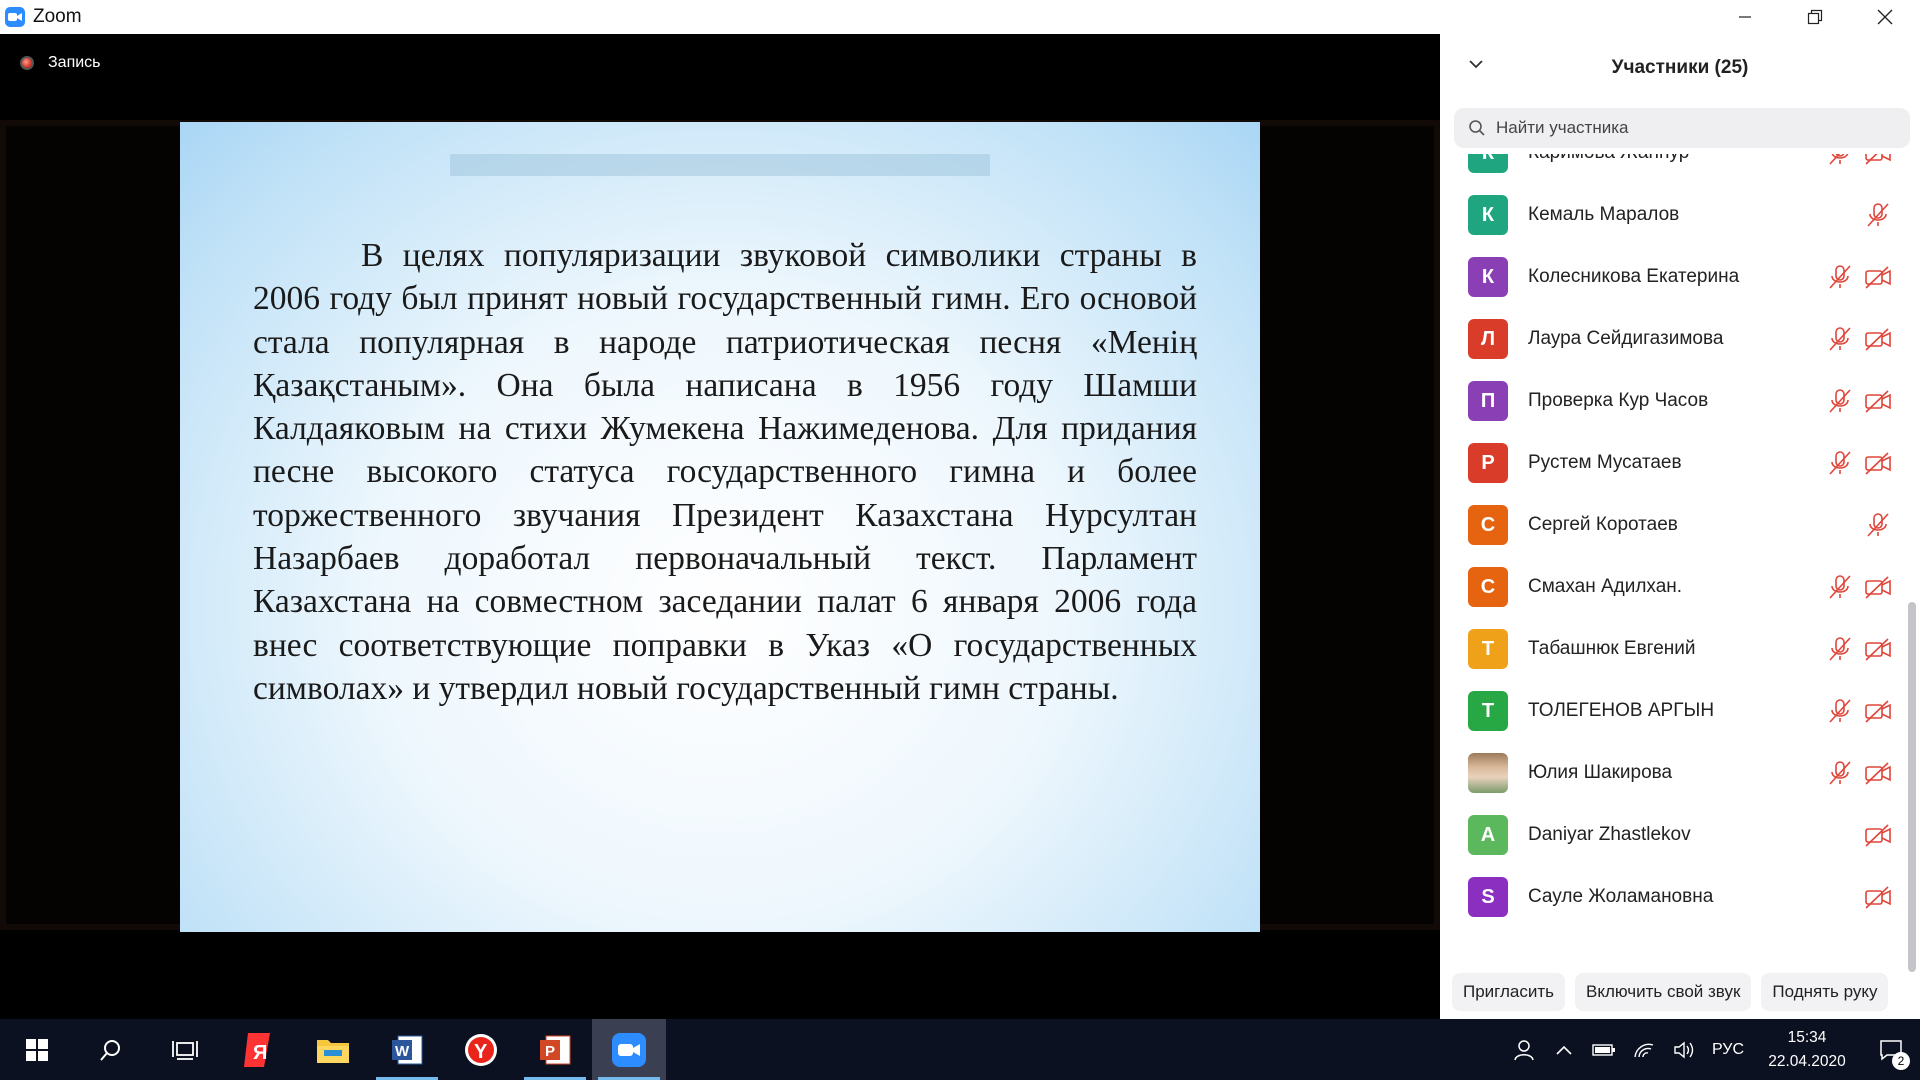 This screenshot has width=1920, height=1080. Describe the element at coordinates (720, 17) in the screenshot. I see `title-bar: Zoom` at that location.